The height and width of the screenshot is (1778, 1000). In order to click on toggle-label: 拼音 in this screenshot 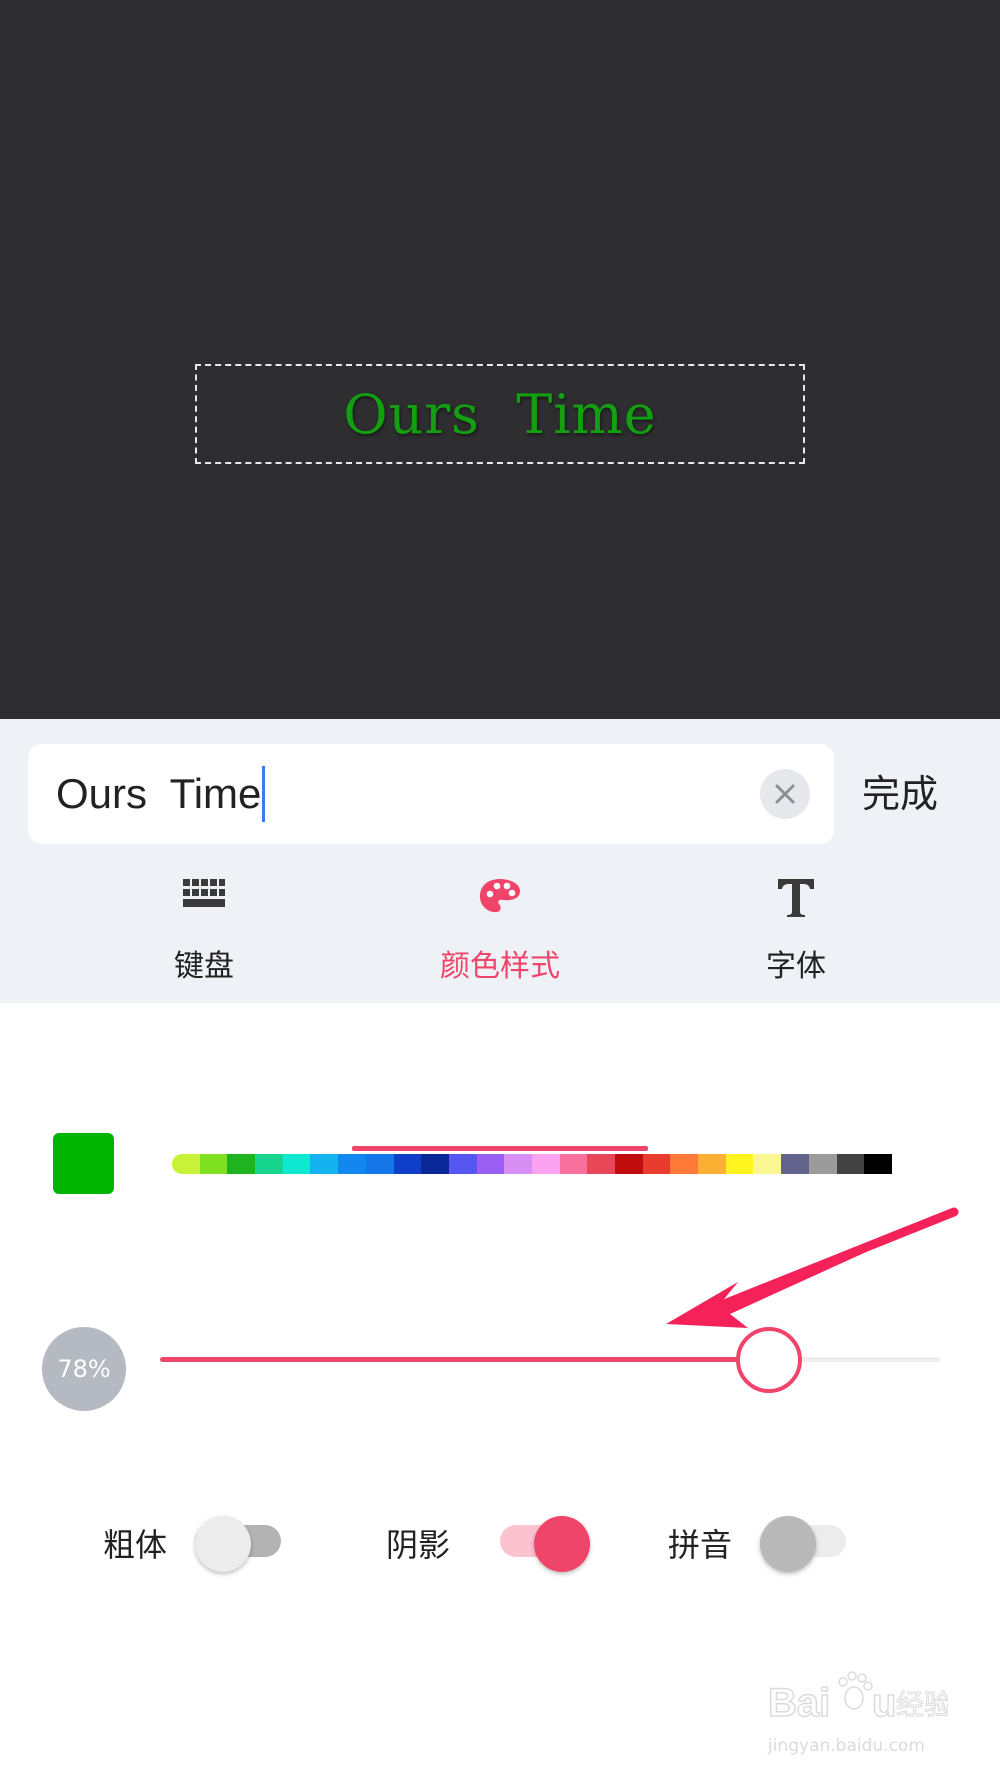, I will do `click(700, 1545)`.